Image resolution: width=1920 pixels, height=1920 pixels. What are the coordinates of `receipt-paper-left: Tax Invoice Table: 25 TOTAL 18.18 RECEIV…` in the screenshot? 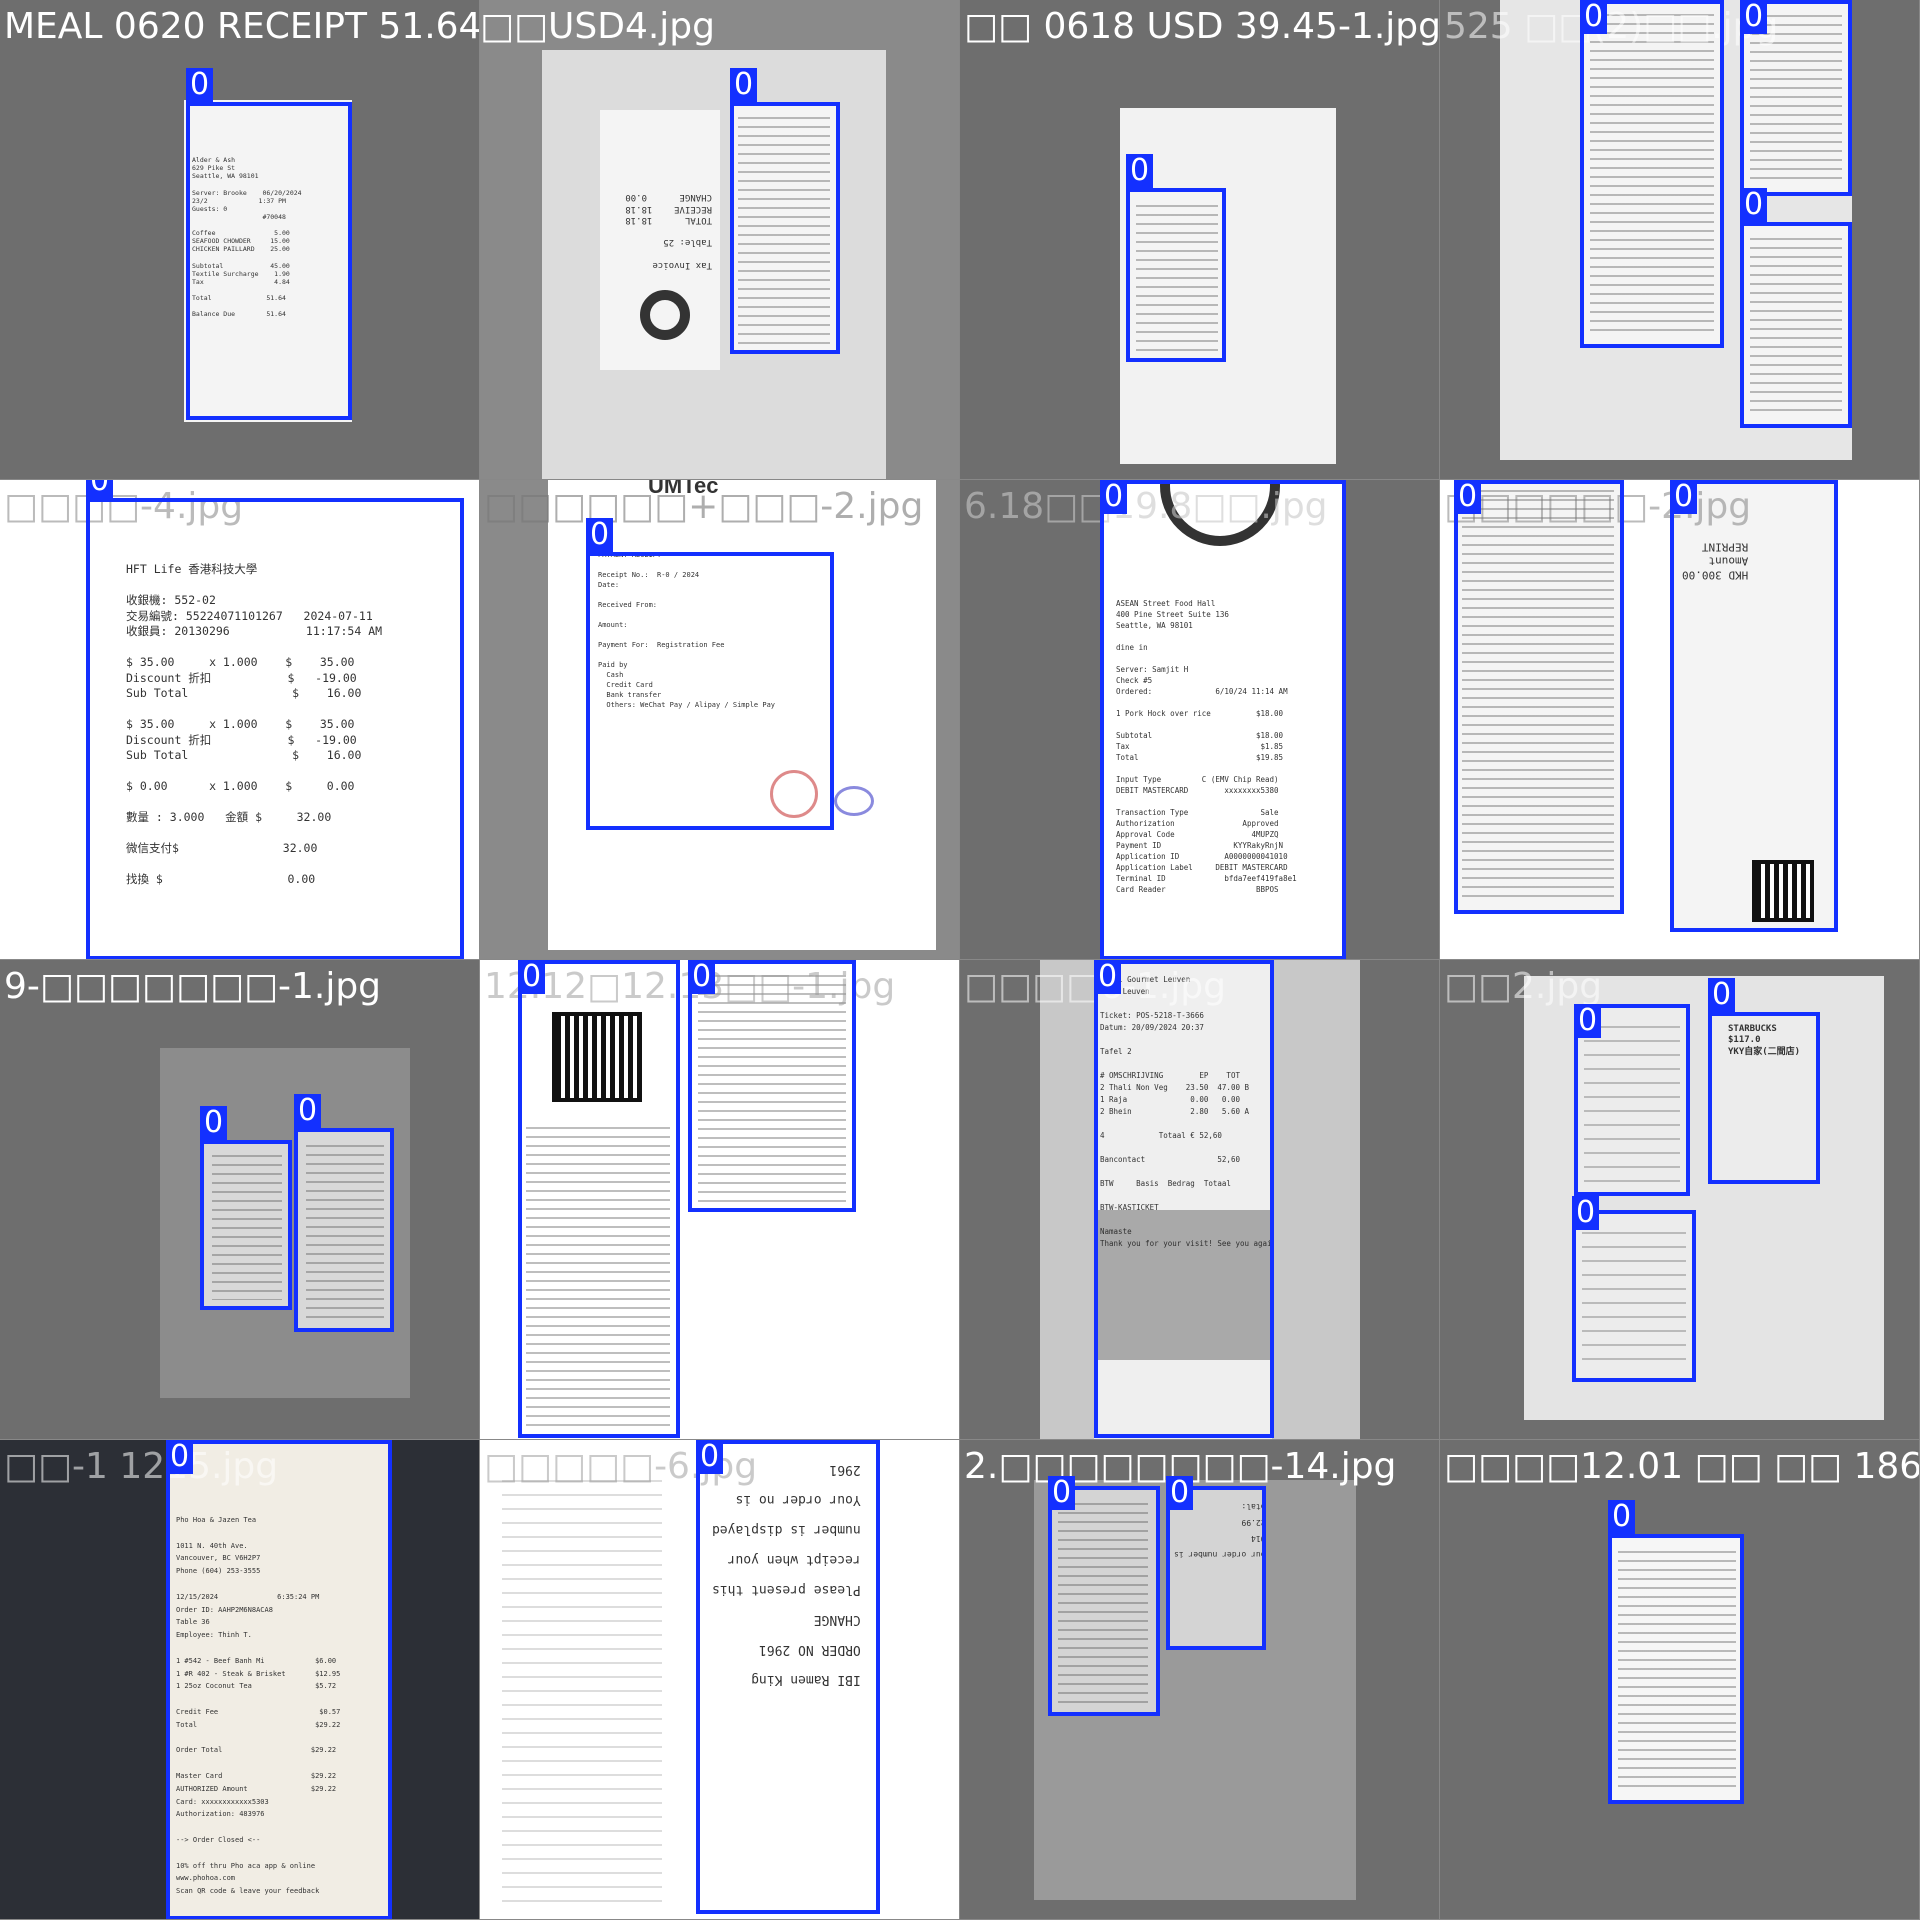 It's located at (660, 240).